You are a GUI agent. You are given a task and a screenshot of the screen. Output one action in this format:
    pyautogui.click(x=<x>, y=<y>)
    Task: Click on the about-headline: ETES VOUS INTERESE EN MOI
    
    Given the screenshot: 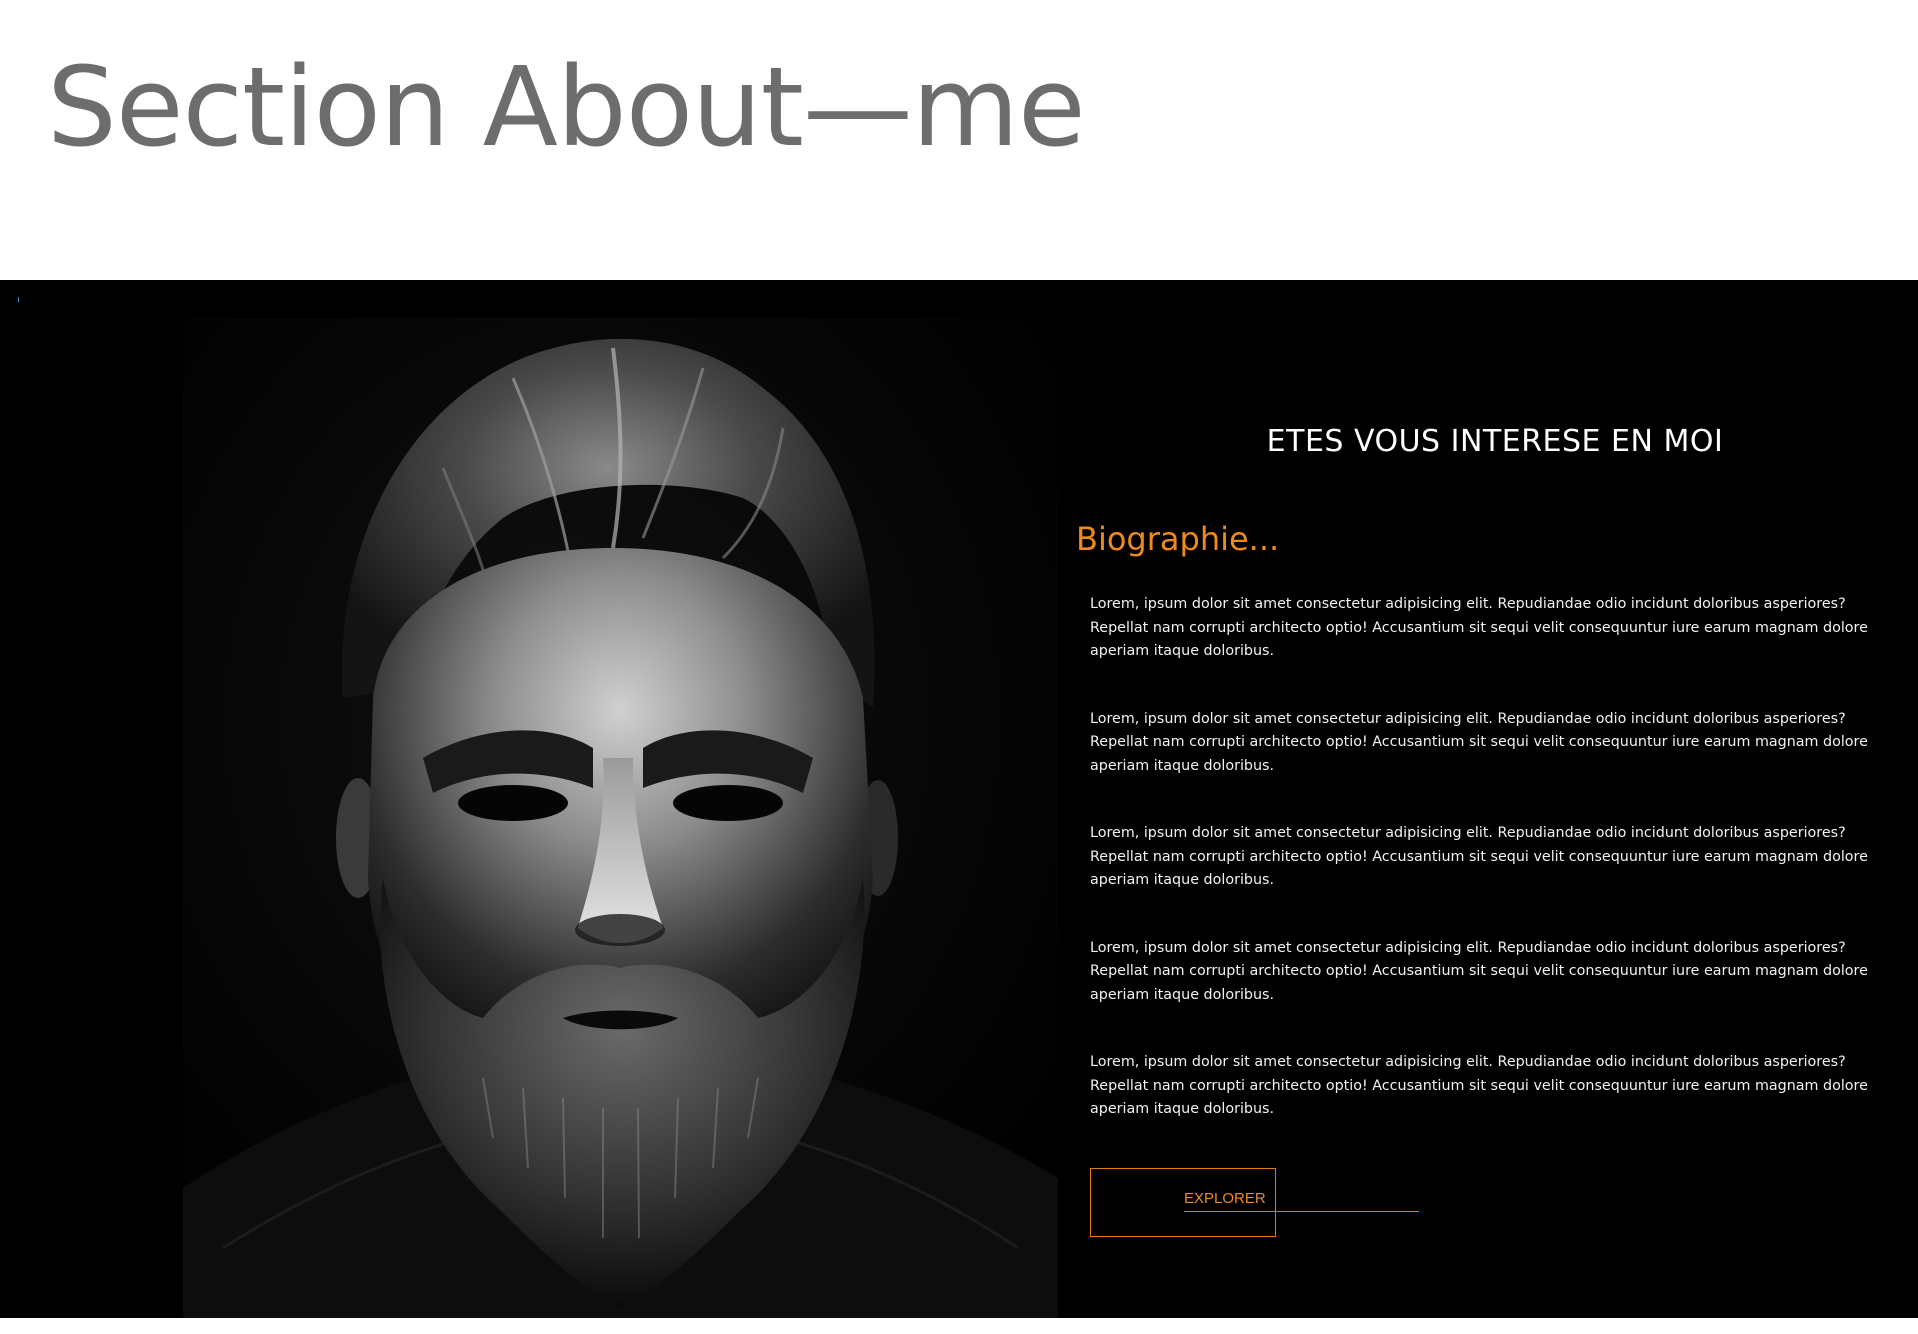 What is the action you would take?
    pyautogui.click(x=1495, y=441)
    